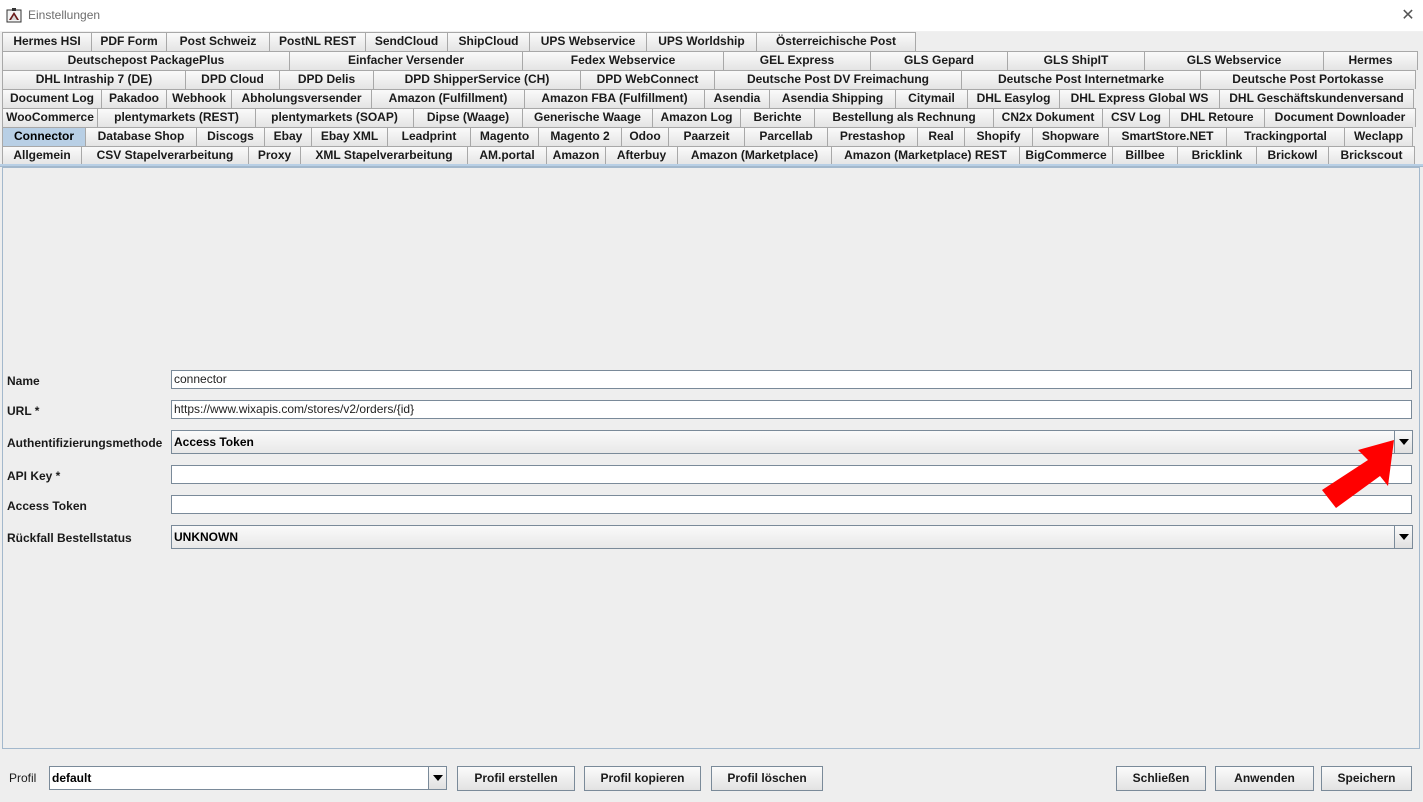 The width and height of the screenshot is (1423, 802). Describe the element at coordinates (939, 60) in the screenshot. I see `tab-gls-gepard: GLS Gepard` at that location.